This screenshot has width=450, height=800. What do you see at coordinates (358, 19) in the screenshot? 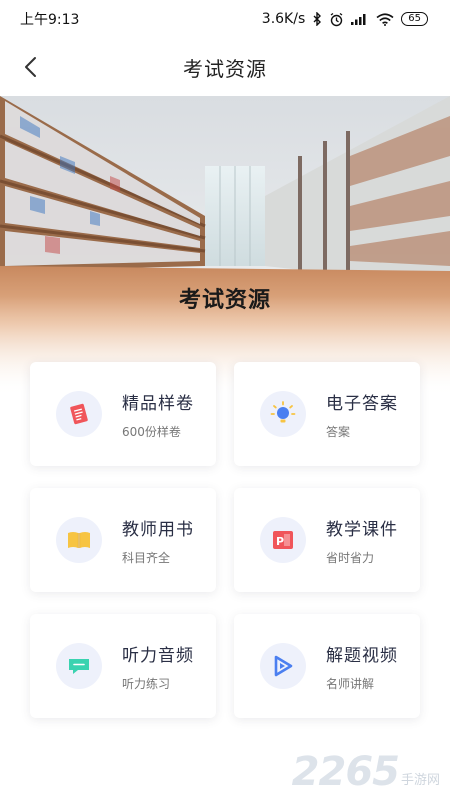
I see `signal-icon` at bounding box center [358, 19].